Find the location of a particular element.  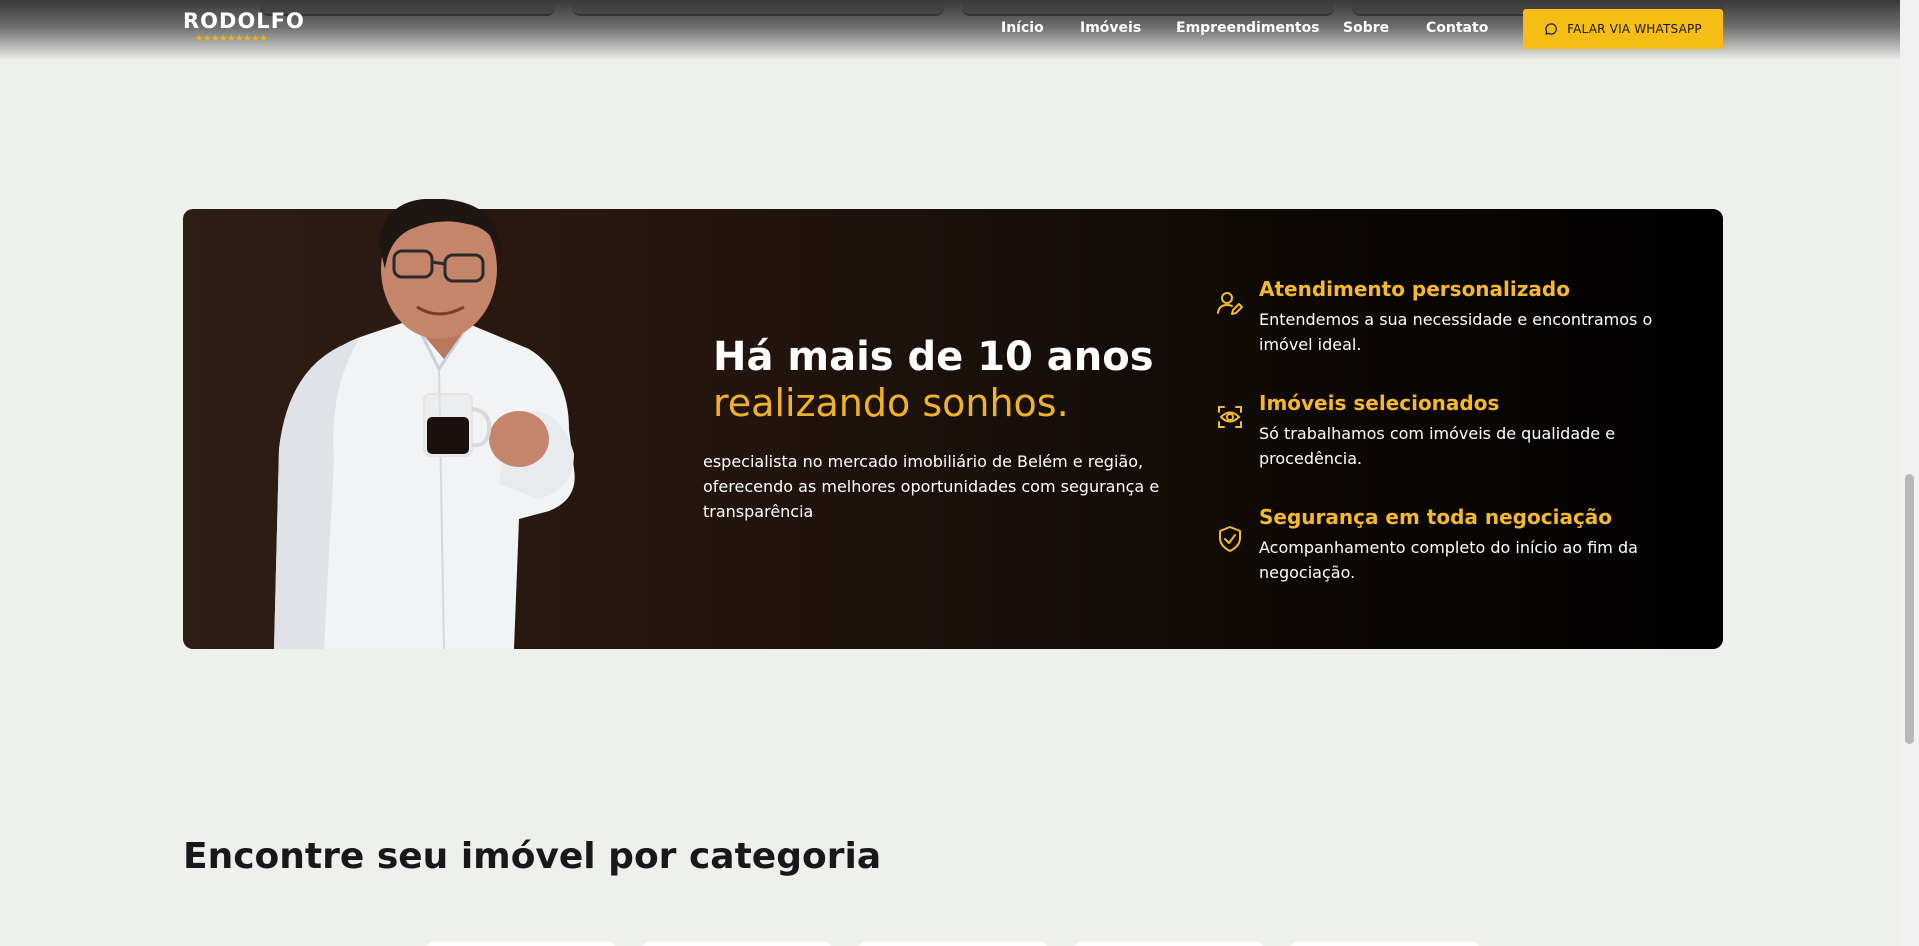

nav-item-imoveis: Imóveis is located at coordinates (1110, 28).